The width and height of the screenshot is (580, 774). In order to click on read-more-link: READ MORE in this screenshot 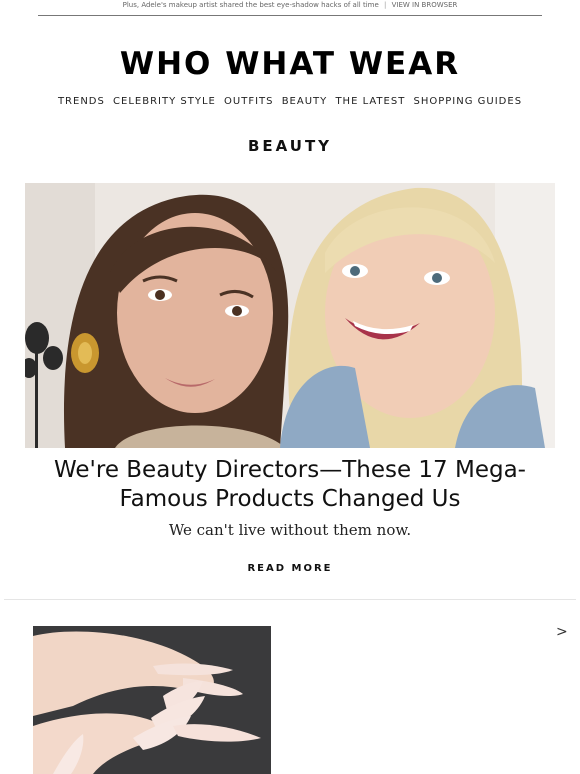, I will do `click(290, 569)`.